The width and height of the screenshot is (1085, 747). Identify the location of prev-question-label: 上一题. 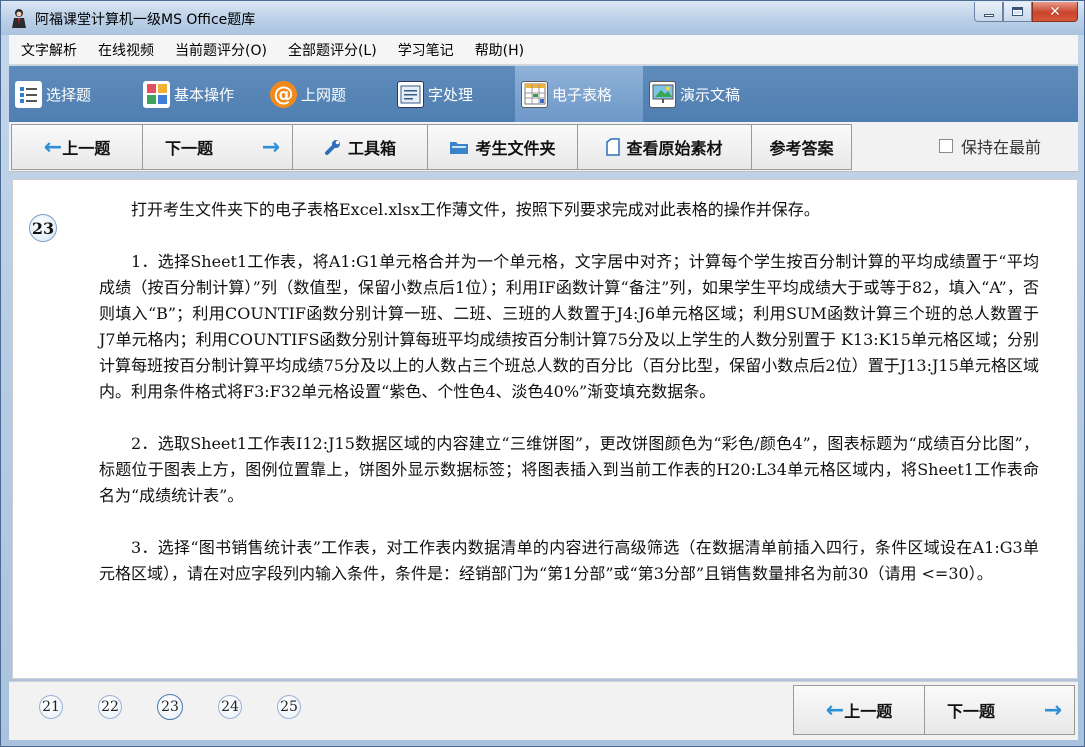
(86, 148).